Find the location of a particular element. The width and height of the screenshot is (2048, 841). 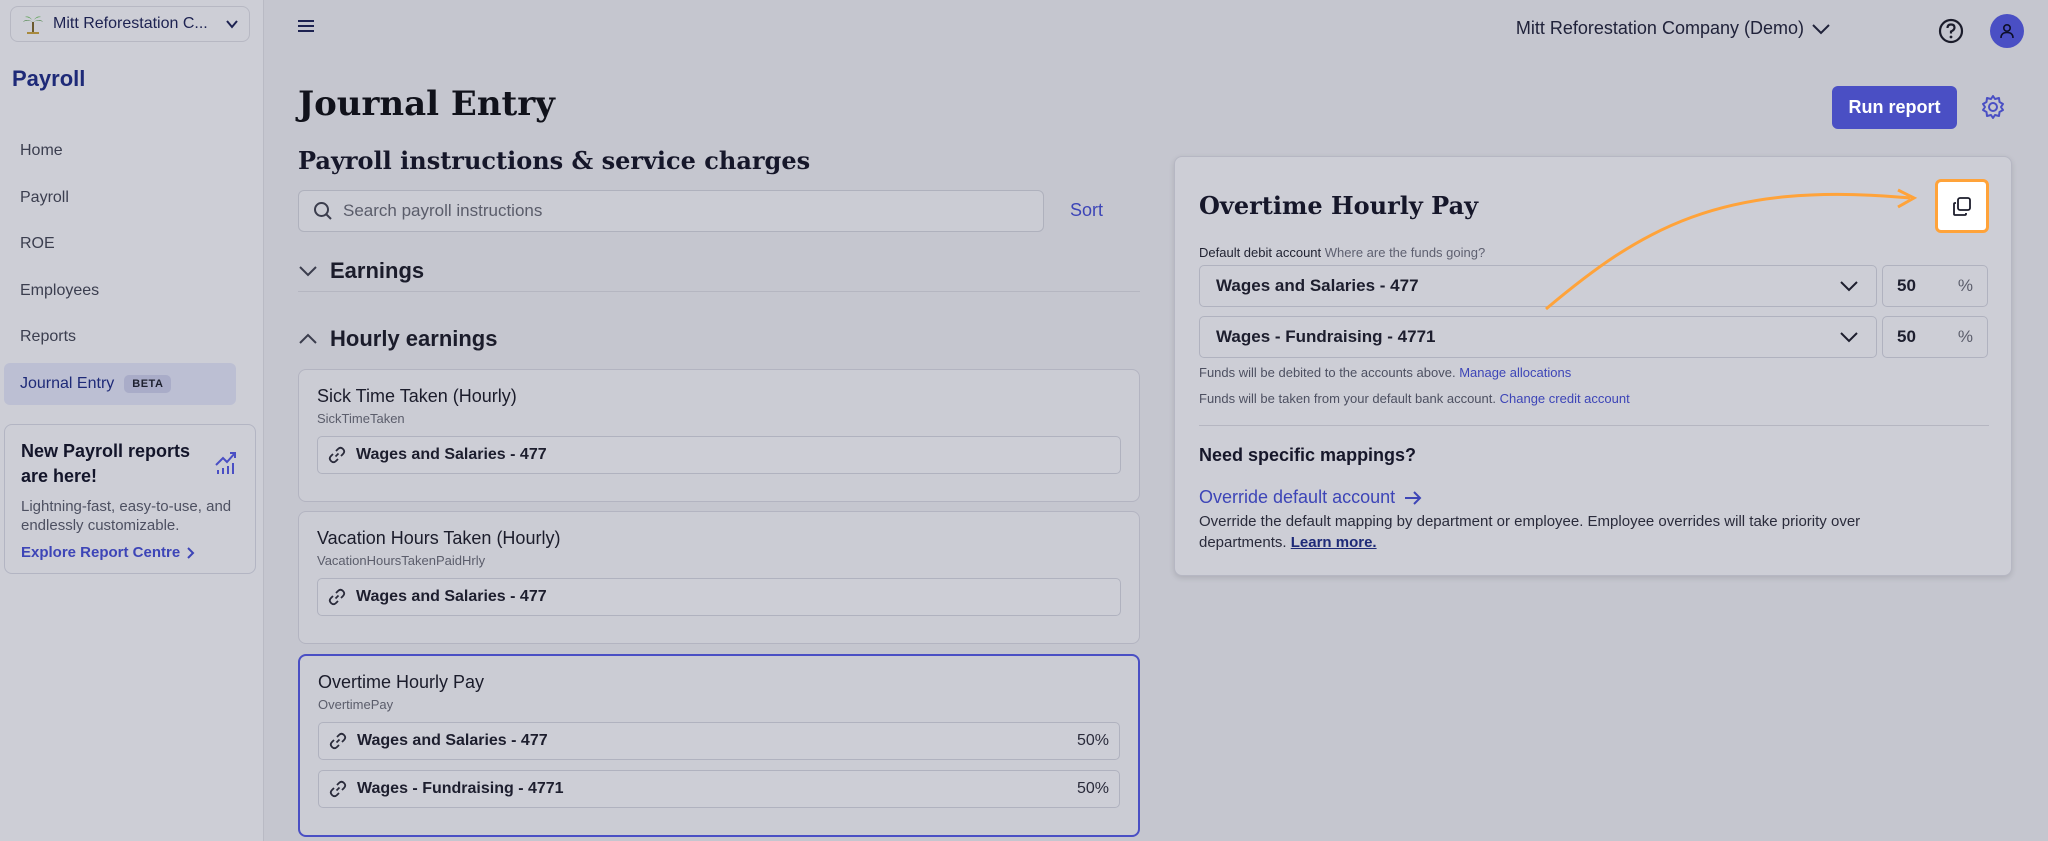

search-box is located at coordinates (671, 211).